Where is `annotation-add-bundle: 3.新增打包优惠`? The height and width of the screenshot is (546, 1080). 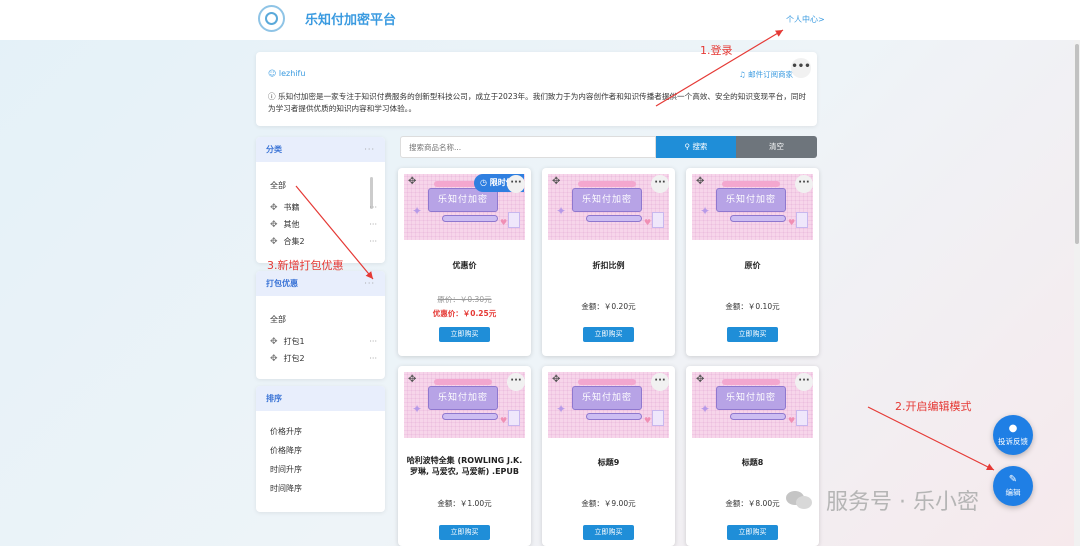 annotation-add-bundle: 3.新增打包优惠 is located at coordinates (305, 265).